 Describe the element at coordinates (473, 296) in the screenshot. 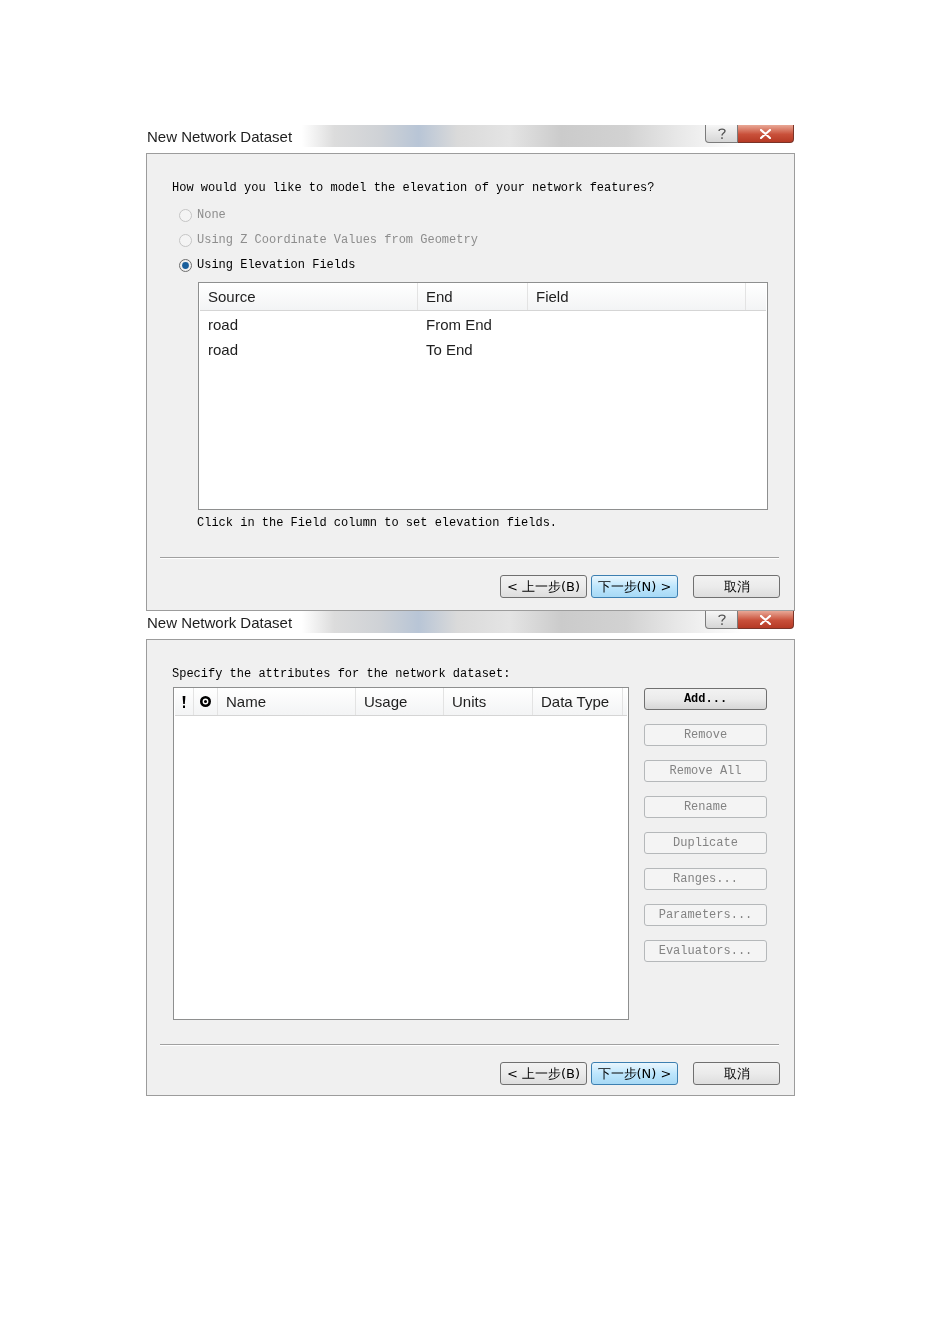

I see `column-header: End` at that location.